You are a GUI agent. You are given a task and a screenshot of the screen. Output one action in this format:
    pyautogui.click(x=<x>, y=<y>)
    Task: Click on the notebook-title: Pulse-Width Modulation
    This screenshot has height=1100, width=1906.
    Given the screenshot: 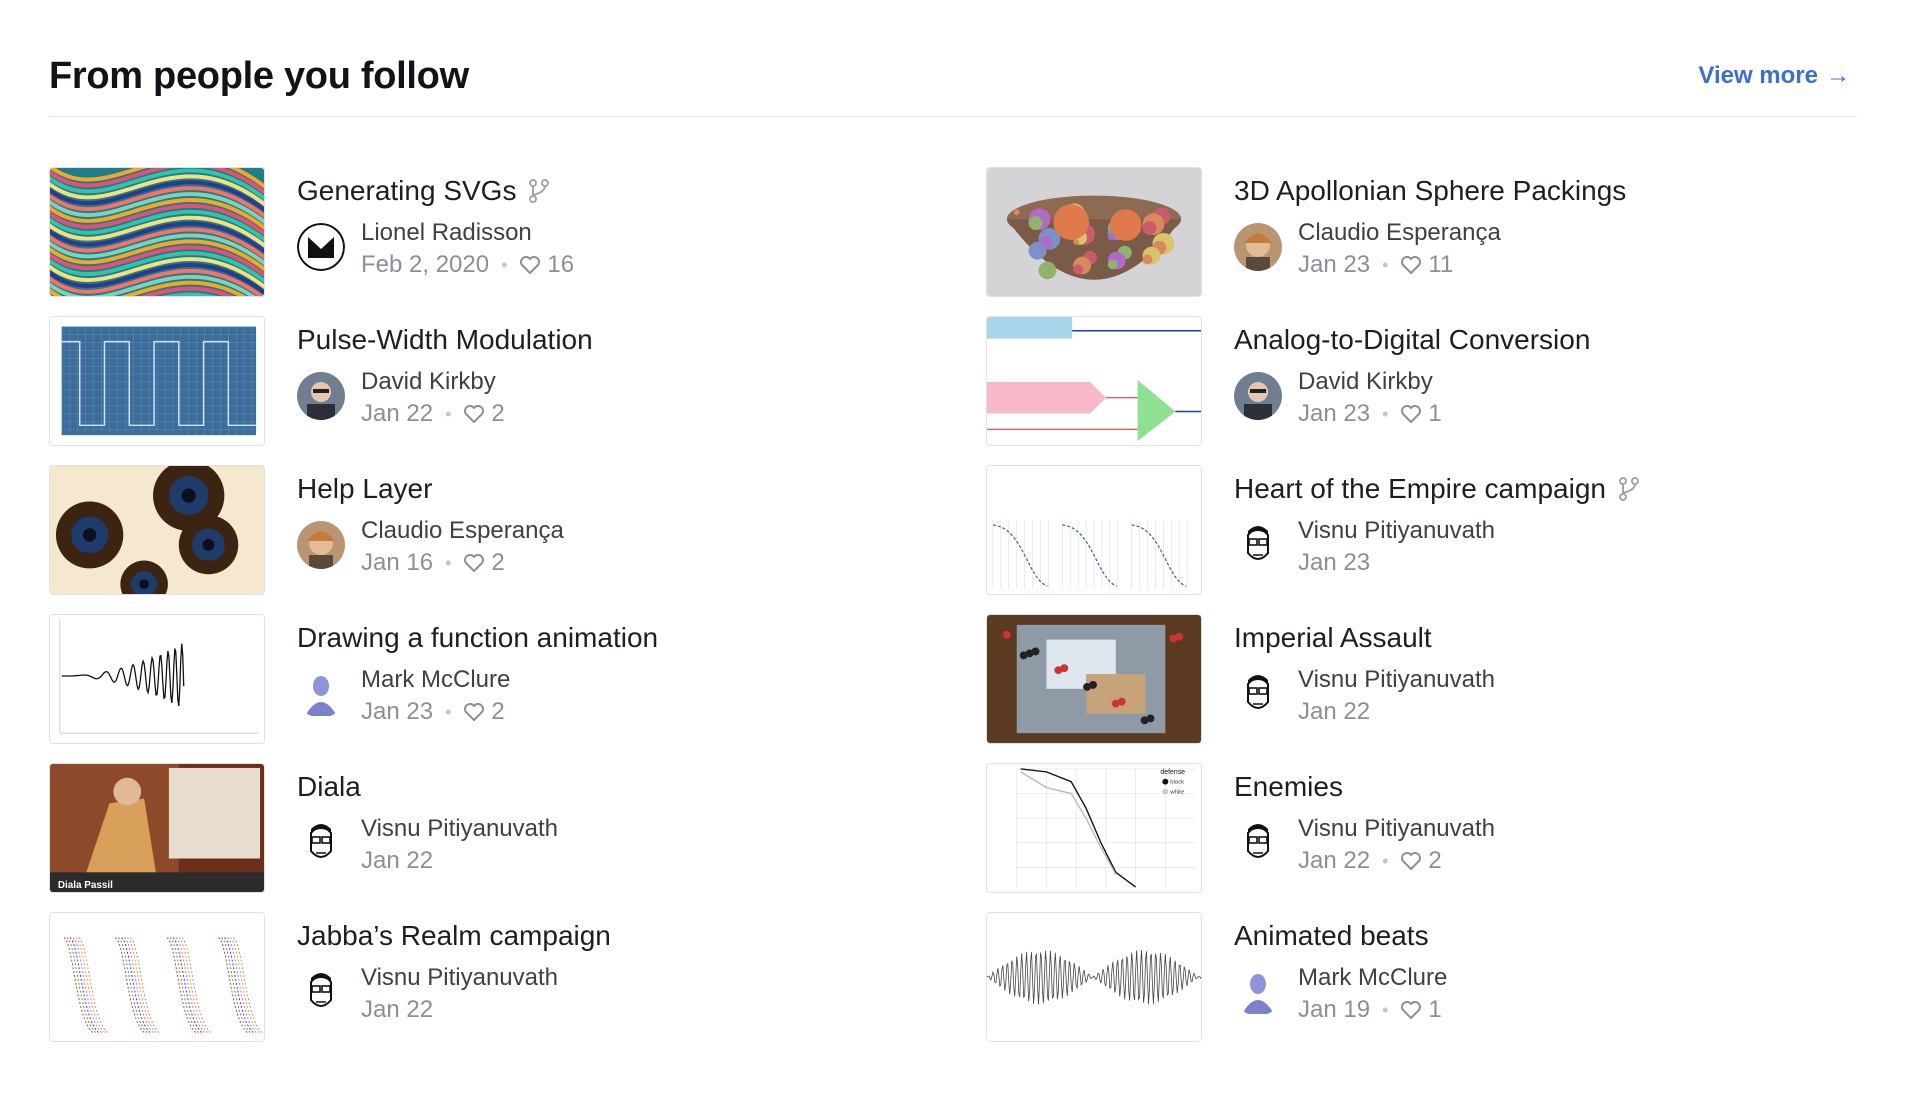 What is the action you would take?
    pyautogui.click(x=445, y=339)
    